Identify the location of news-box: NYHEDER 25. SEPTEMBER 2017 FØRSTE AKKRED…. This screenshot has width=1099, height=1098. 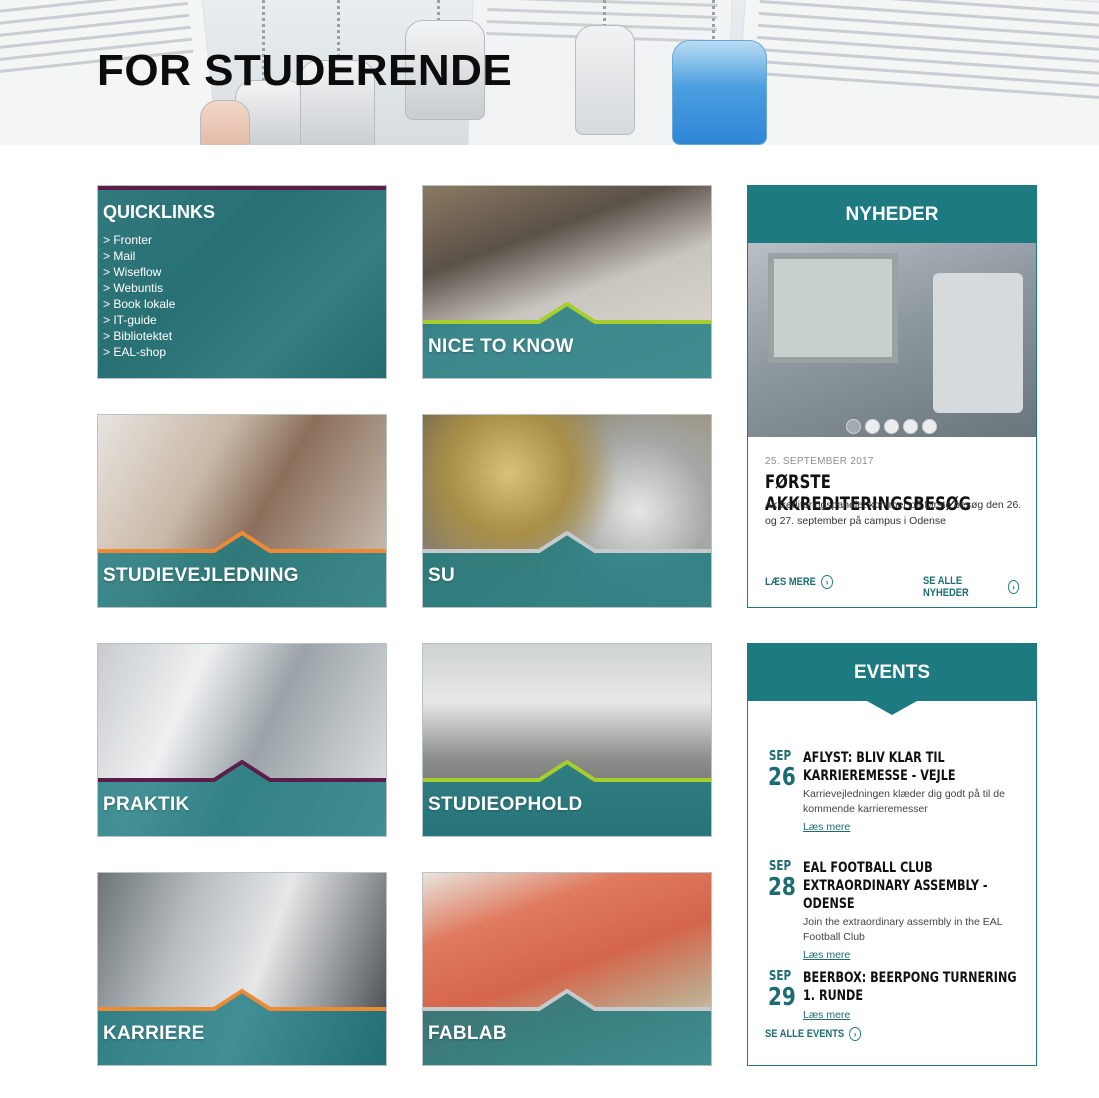
(892, 396).